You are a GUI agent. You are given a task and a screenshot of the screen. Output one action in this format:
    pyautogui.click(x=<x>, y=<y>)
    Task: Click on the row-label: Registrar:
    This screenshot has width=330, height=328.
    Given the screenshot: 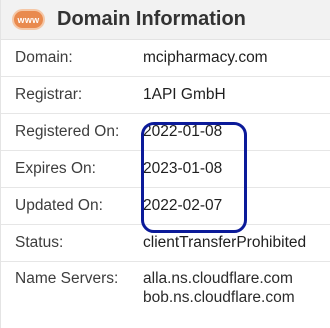 What is the action you would take?
    pyautogui.click(x=49, y=94)
    